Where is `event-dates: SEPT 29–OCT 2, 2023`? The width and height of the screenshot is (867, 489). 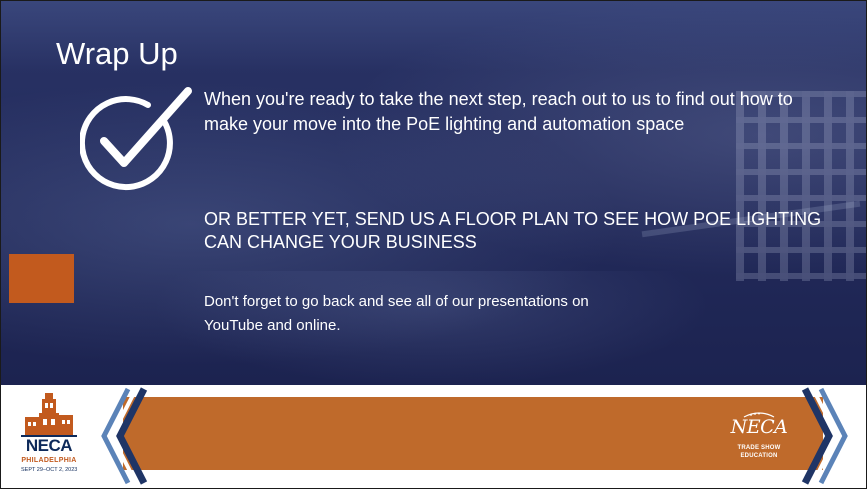 event-dates: SEPT 29–OCT 2, 2023 is located at coordinates (49, 470).